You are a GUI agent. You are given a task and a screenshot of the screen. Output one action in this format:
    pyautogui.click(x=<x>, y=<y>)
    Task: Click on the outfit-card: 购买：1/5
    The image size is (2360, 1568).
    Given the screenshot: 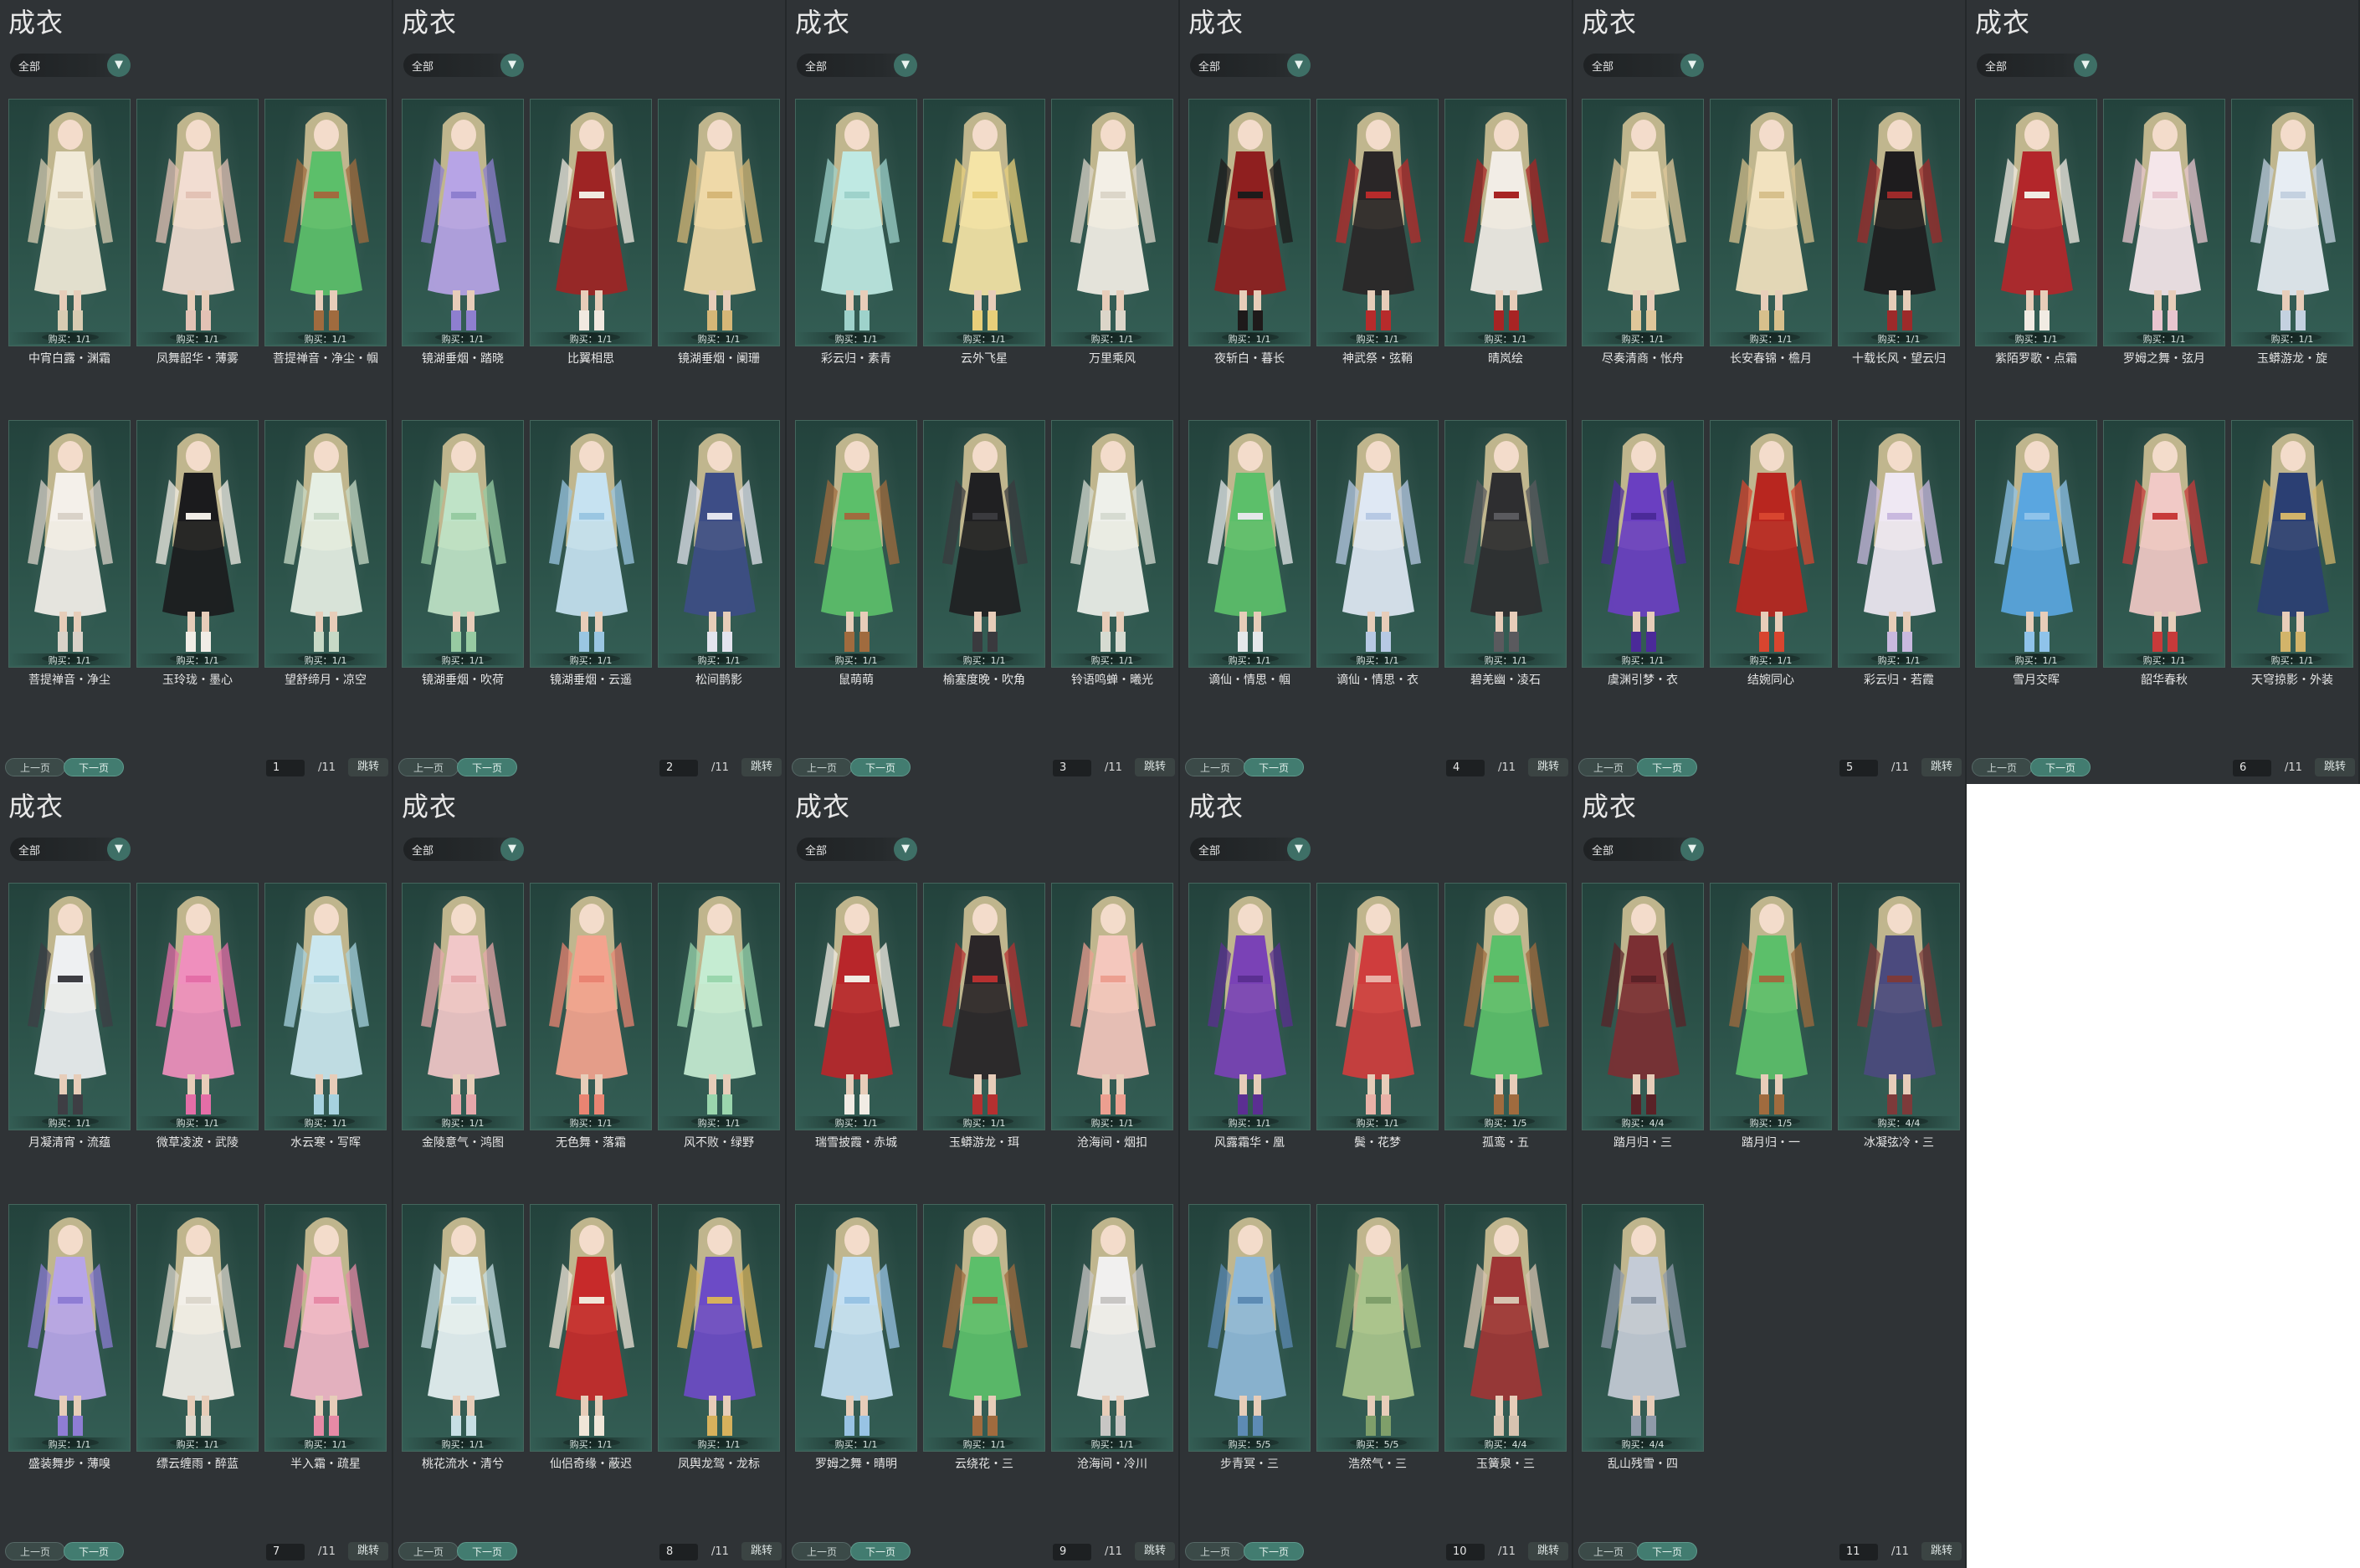 What is the action you would take?
    pyautogui.click(x=1505, y=1006)
    